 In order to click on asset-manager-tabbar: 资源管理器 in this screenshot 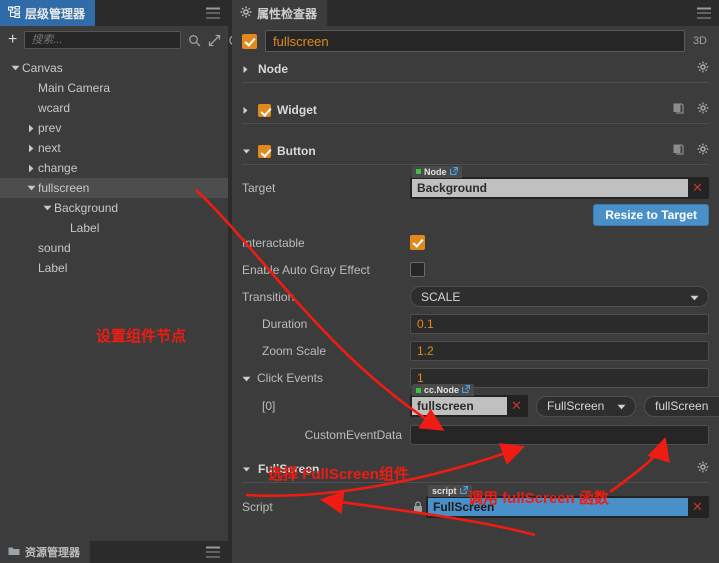, I will do `click(114, 552)`.